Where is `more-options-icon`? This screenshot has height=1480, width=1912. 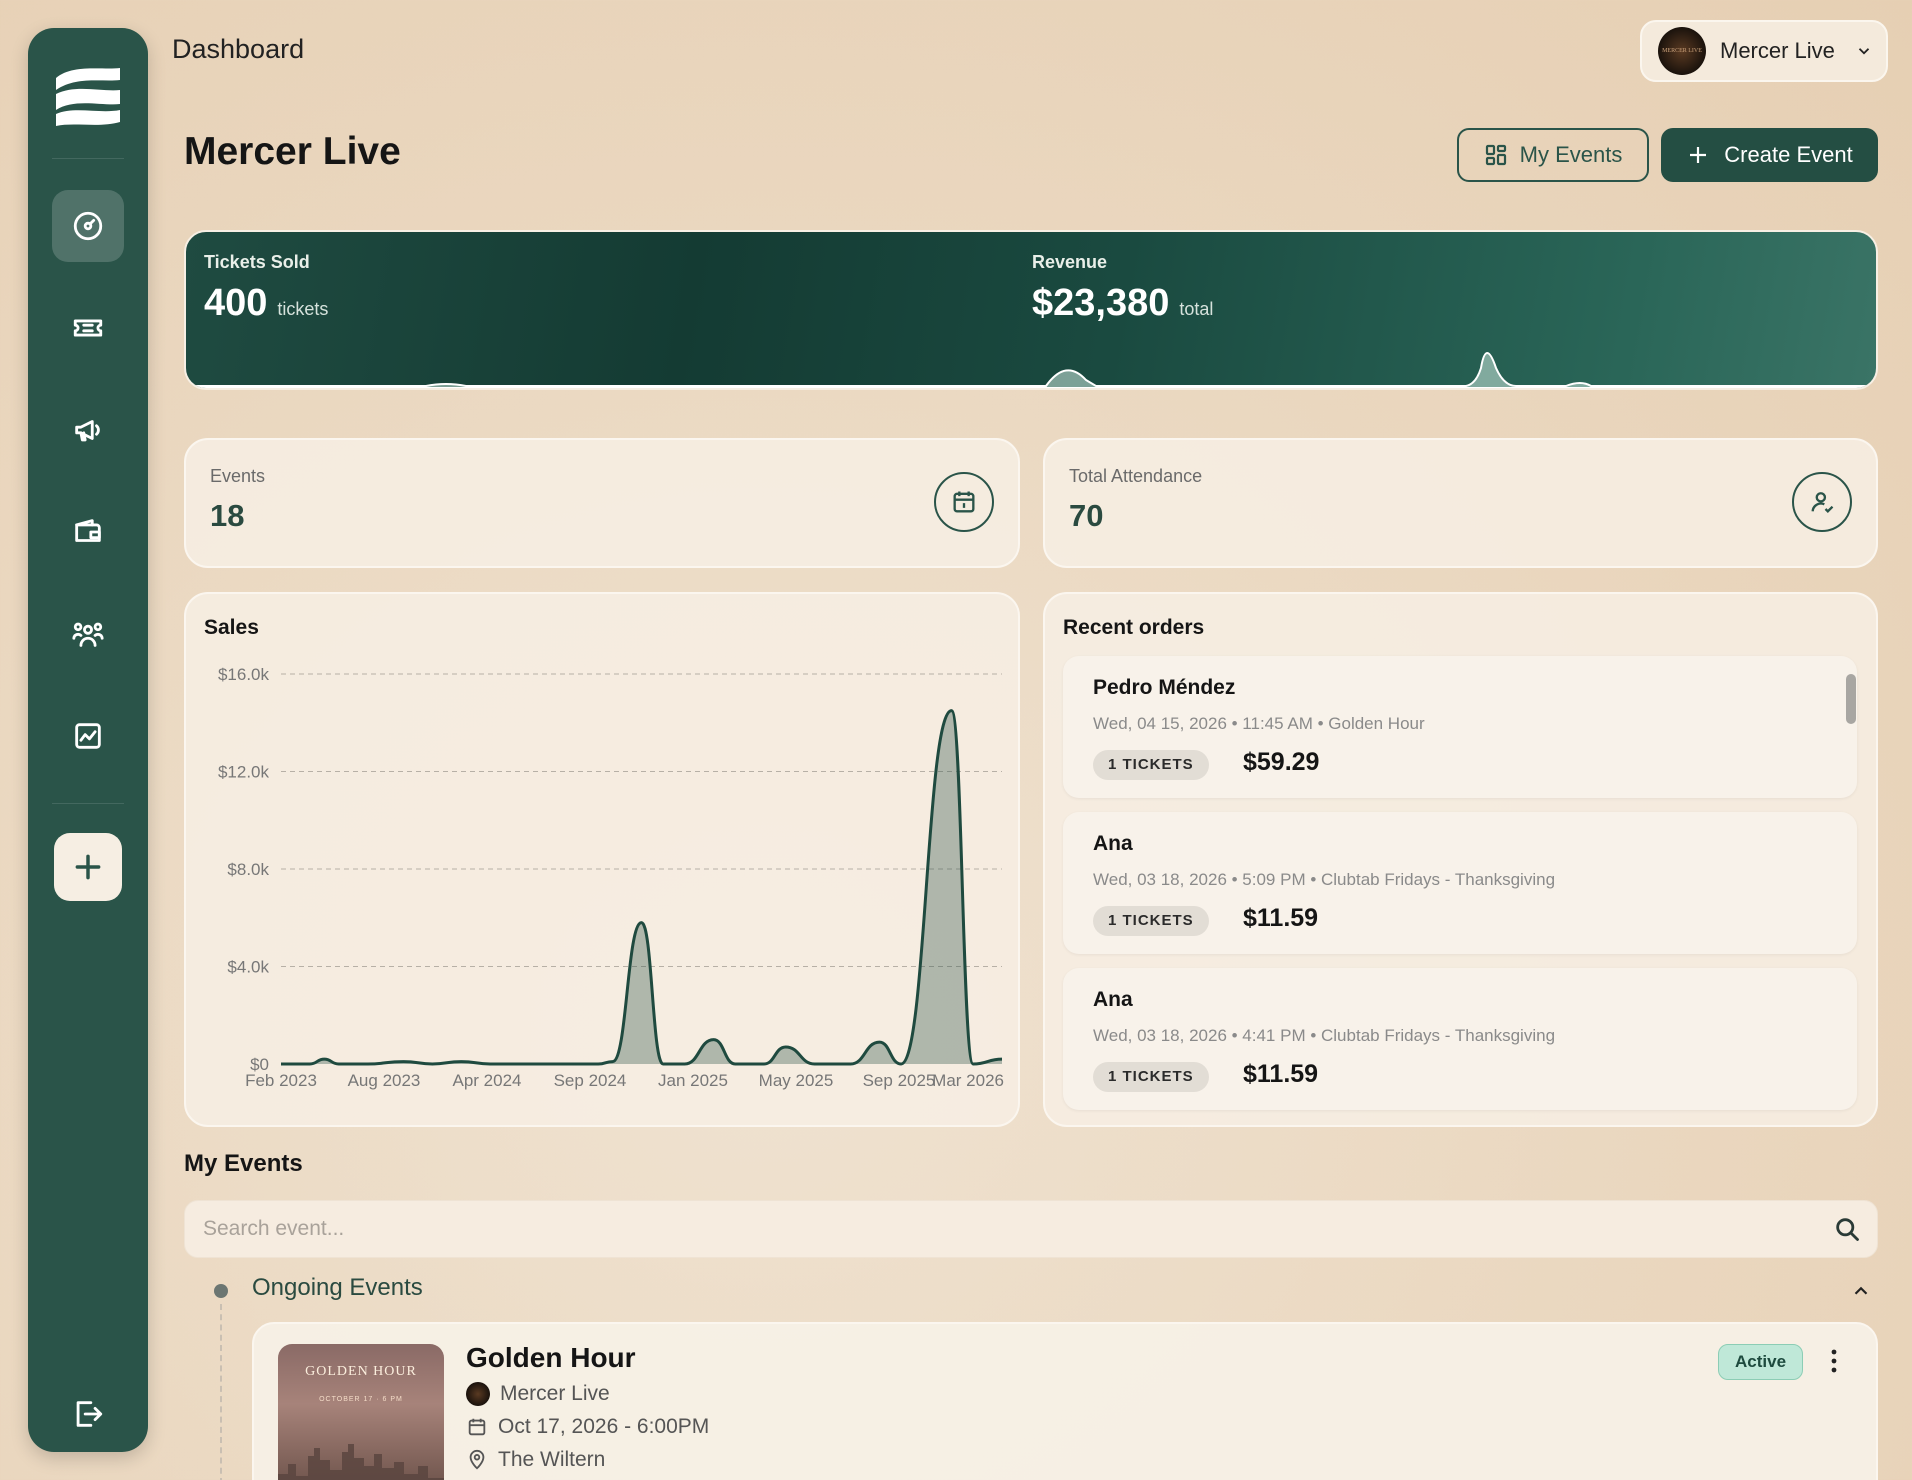
more-options-icon is located at coordinates (1834, 1361).